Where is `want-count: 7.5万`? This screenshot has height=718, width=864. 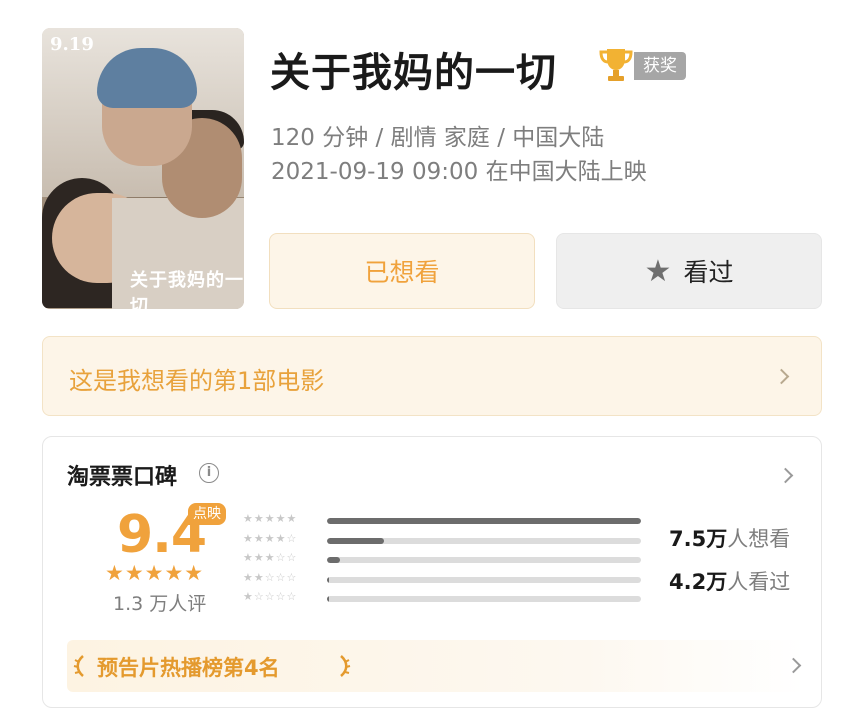
want-count: 7.5万 is located at coordinates (698, 539).